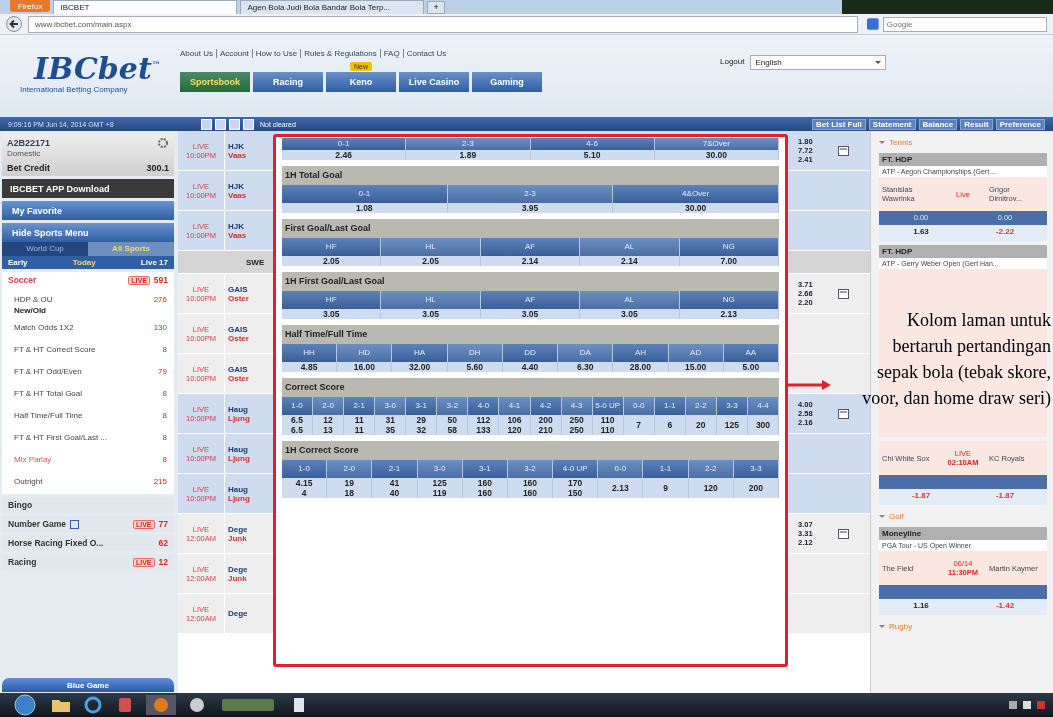 The image size is (1053, 717). I want to click on odds-value: 11, so click(359, 420).